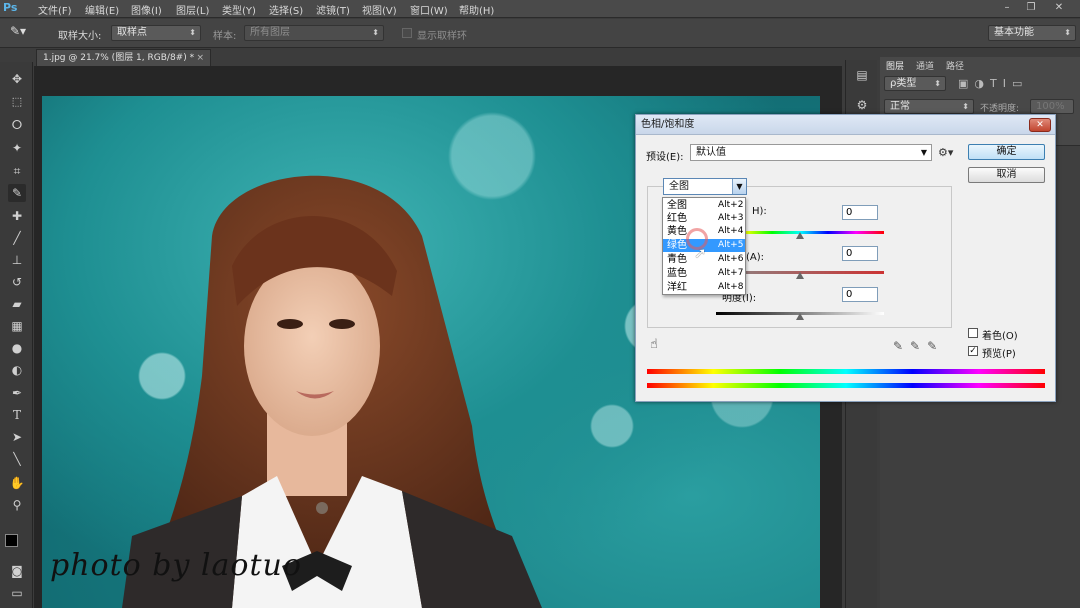 This screenshot has width=1080, height=608. What do you see at coordinates (102, 9) in the screenshot?
I see `menu-edit: 编辑(E)` at bounding box center [102, 9].